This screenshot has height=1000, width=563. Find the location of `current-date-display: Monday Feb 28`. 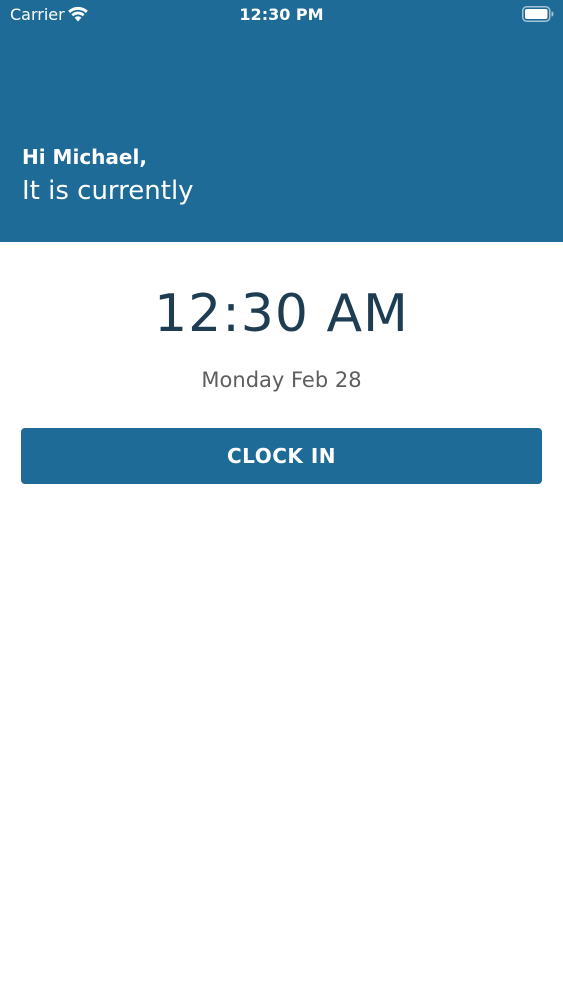

current-date-display: Monday Feb 28 is located at coordinates (281, 380).